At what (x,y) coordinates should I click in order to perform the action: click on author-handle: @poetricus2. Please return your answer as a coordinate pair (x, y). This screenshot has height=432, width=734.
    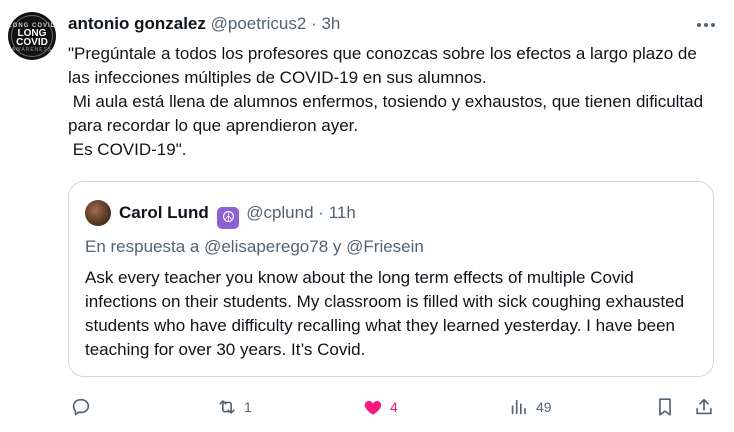
    Looking at the image, I should click on (259, 23).